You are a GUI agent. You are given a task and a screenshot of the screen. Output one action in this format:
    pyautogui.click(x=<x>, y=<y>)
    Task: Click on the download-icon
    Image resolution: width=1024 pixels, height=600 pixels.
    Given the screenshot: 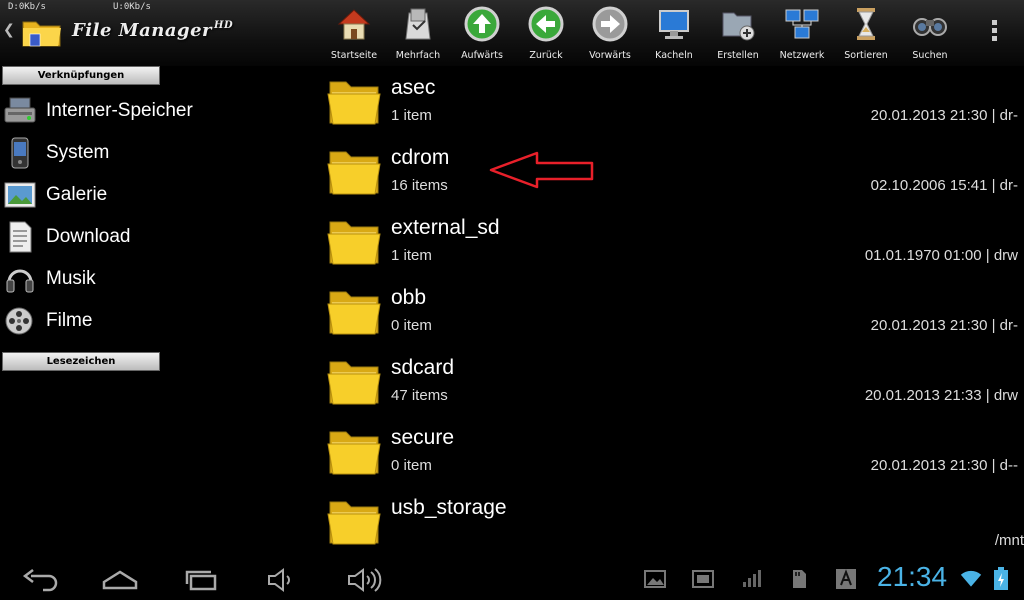 What is the action you would take?
    pyautogui.click(x=20, y=237)
    